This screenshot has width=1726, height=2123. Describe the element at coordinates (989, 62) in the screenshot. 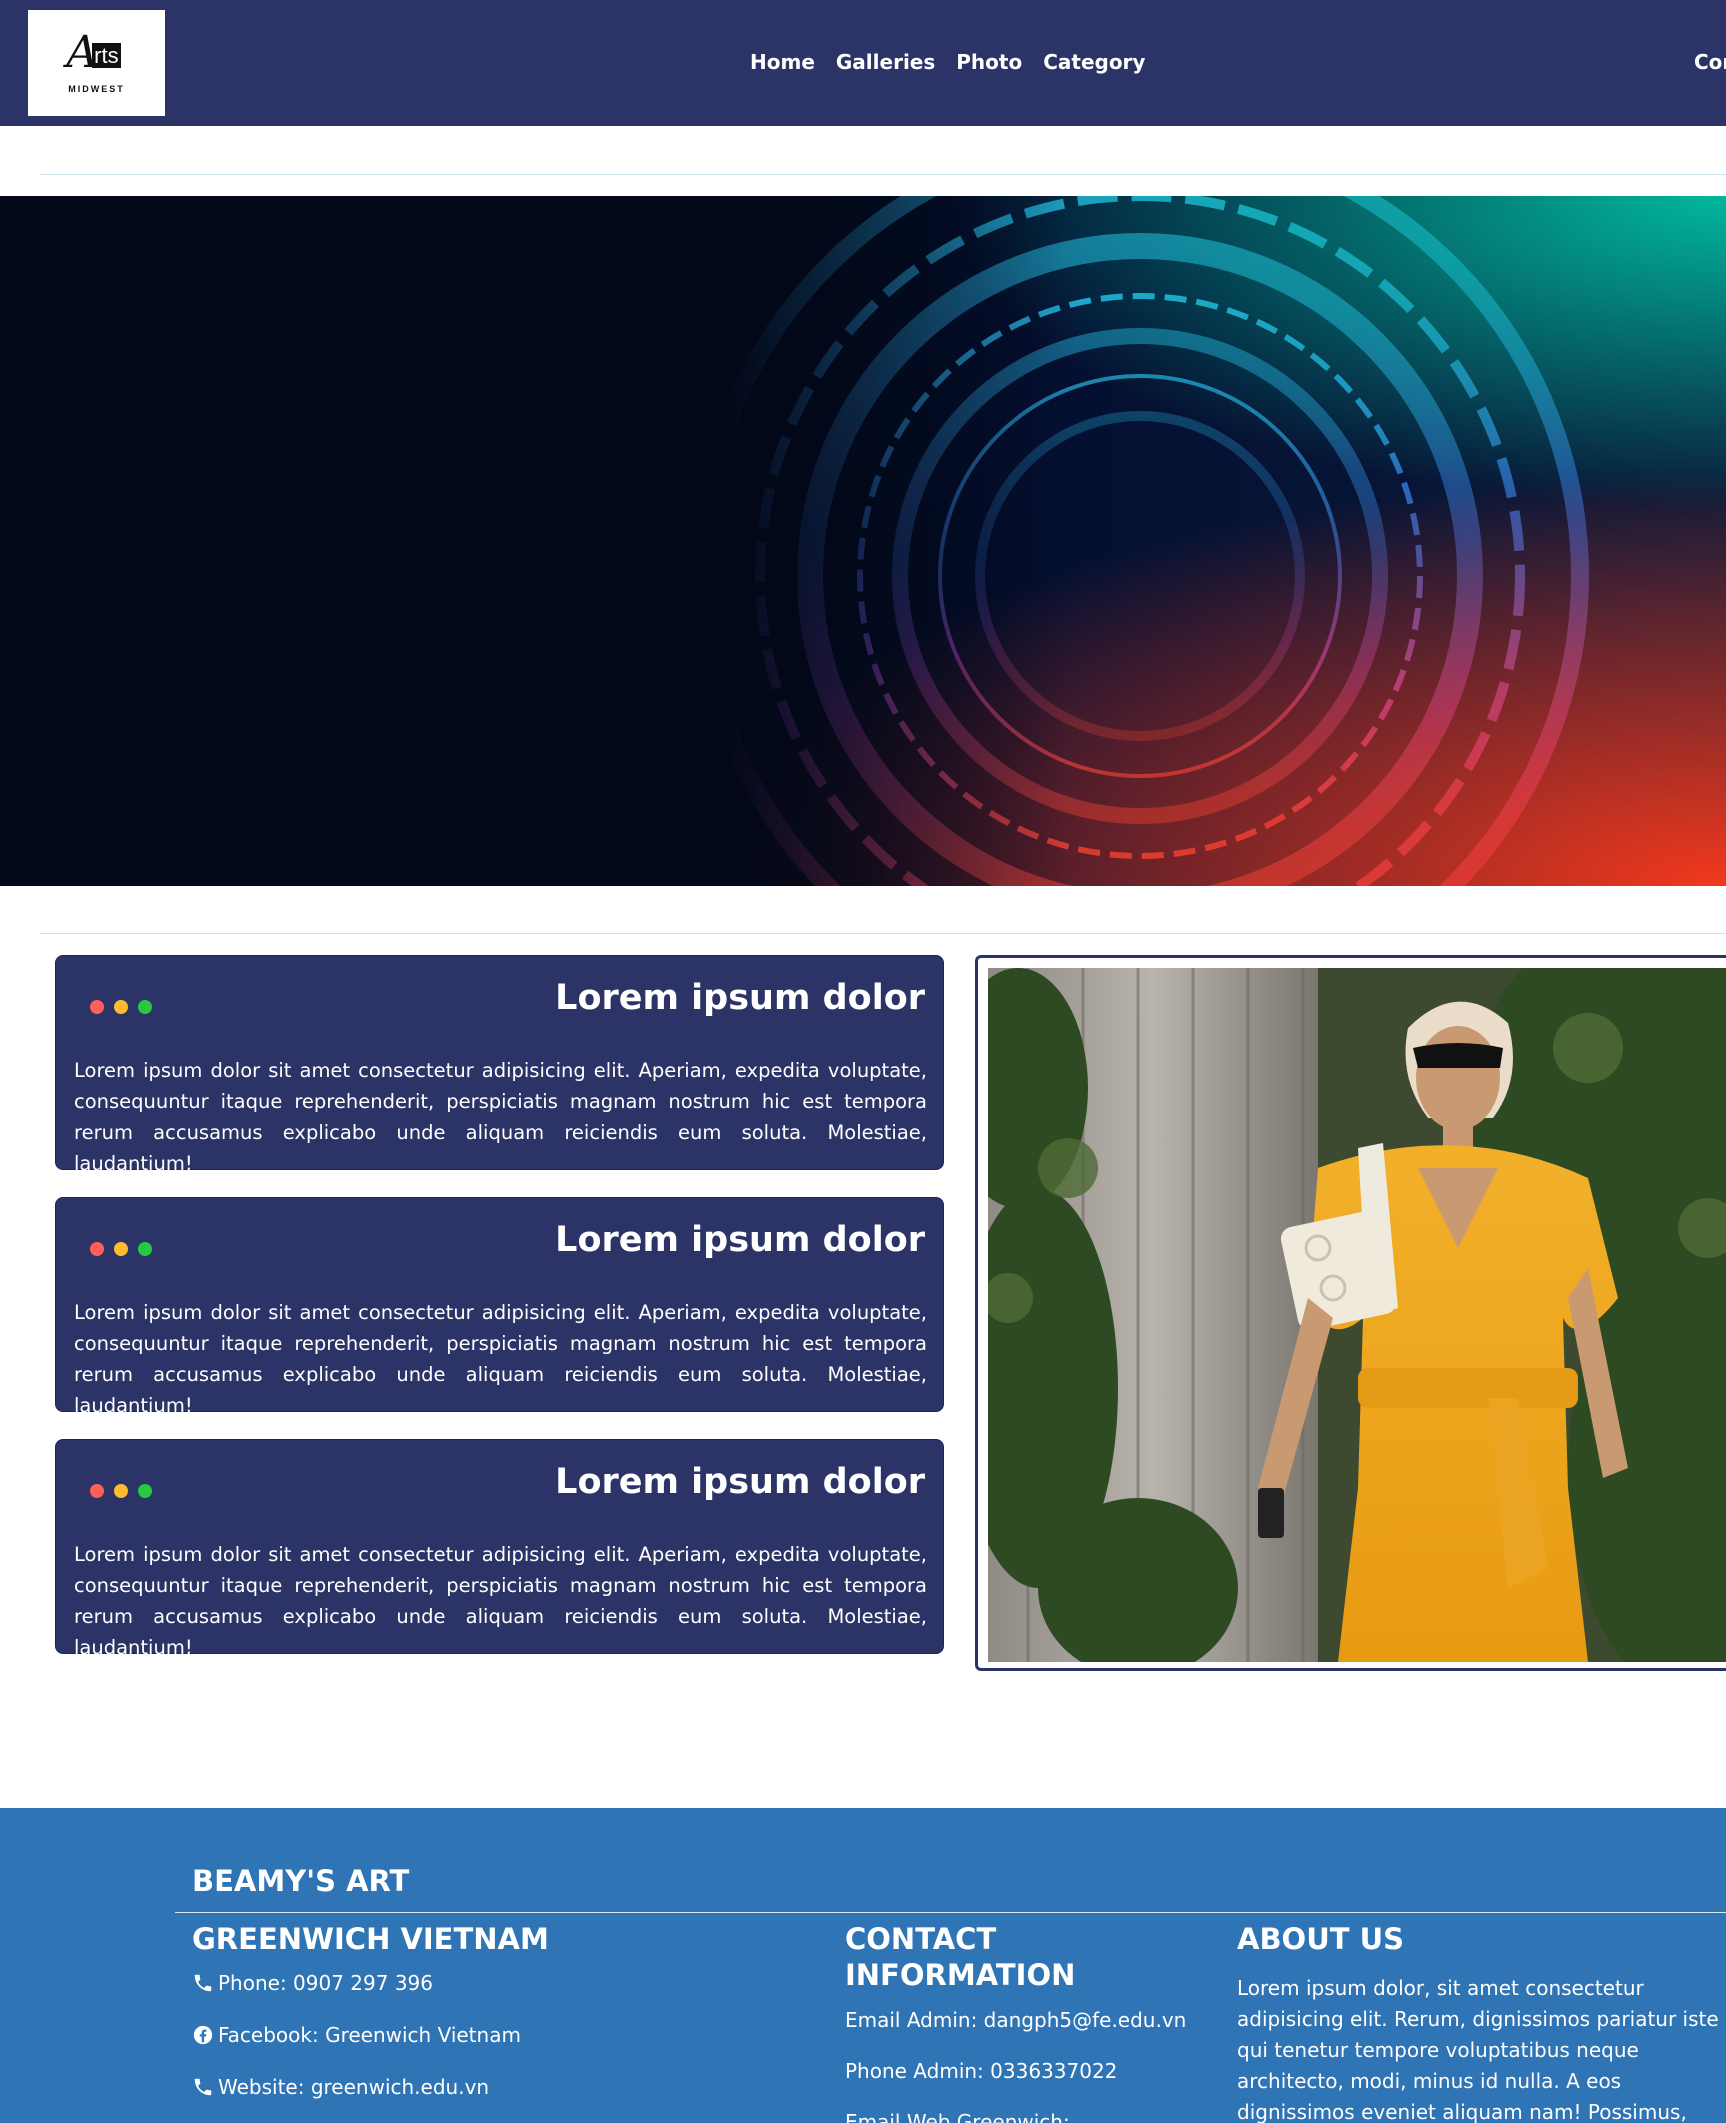

I see `nav-photo: Photo` at that location.